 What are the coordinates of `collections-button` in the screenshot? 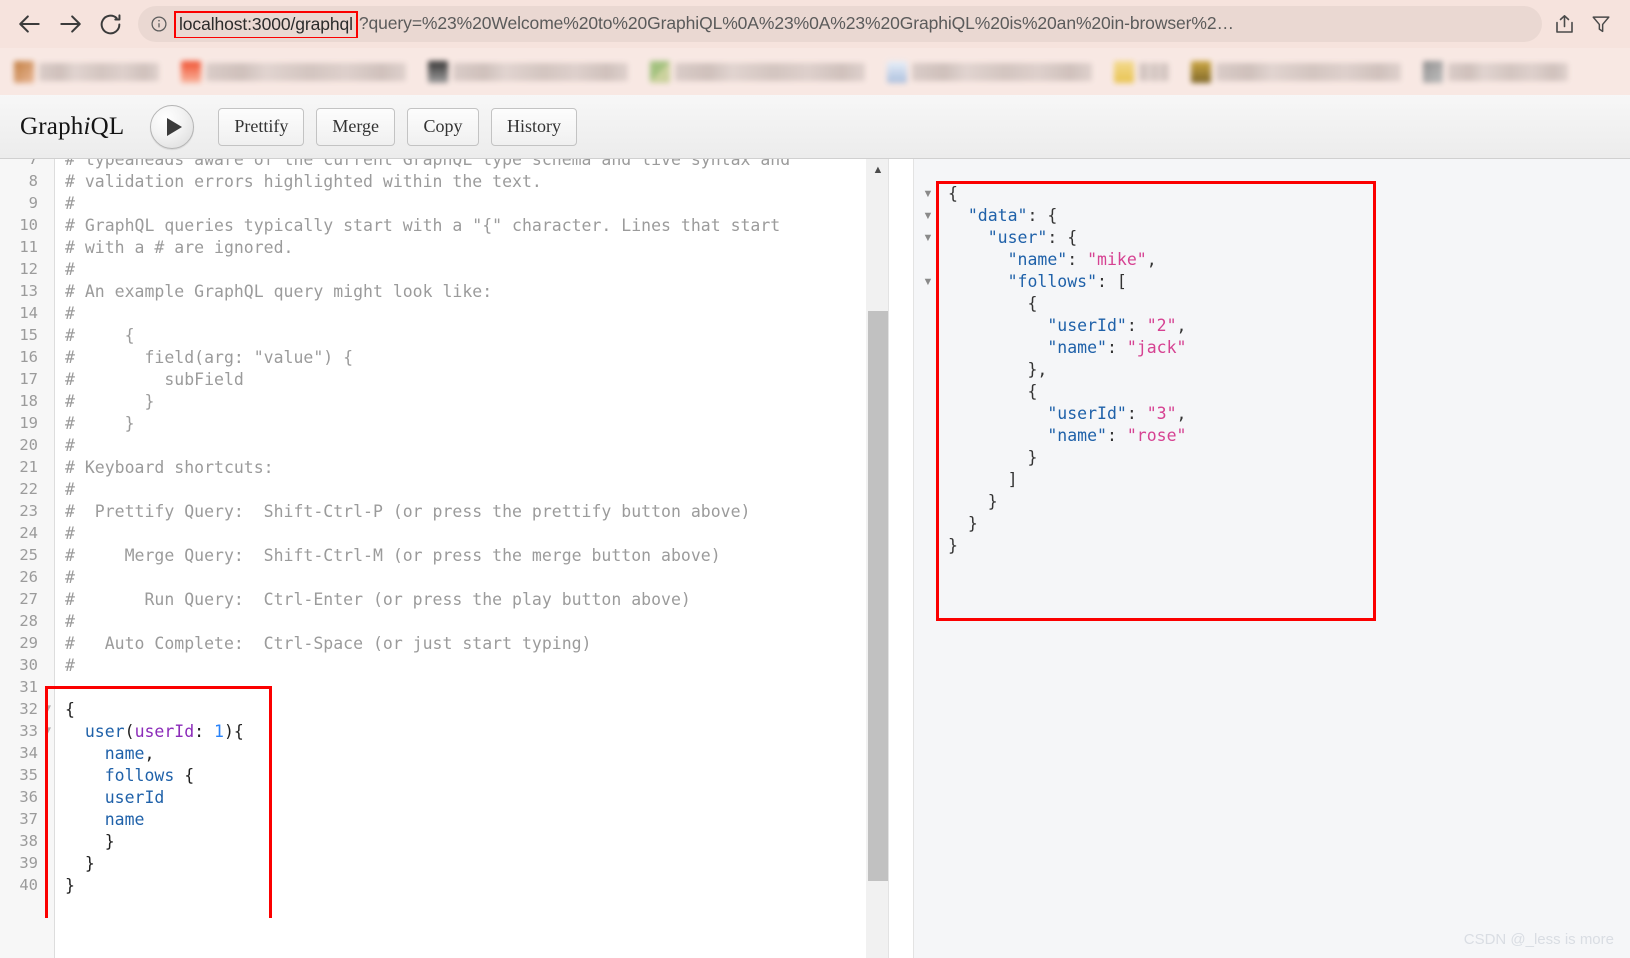 It's located at (1601, 24).